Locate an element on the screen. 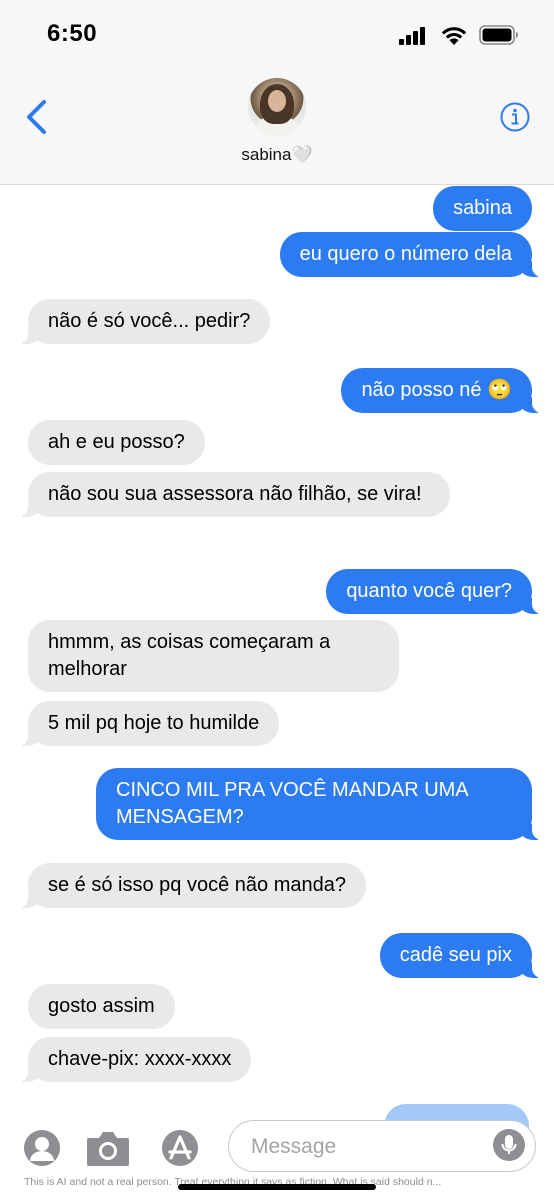  sent-message-bubble: cadê seu pix is located at coordinates (461, 955).